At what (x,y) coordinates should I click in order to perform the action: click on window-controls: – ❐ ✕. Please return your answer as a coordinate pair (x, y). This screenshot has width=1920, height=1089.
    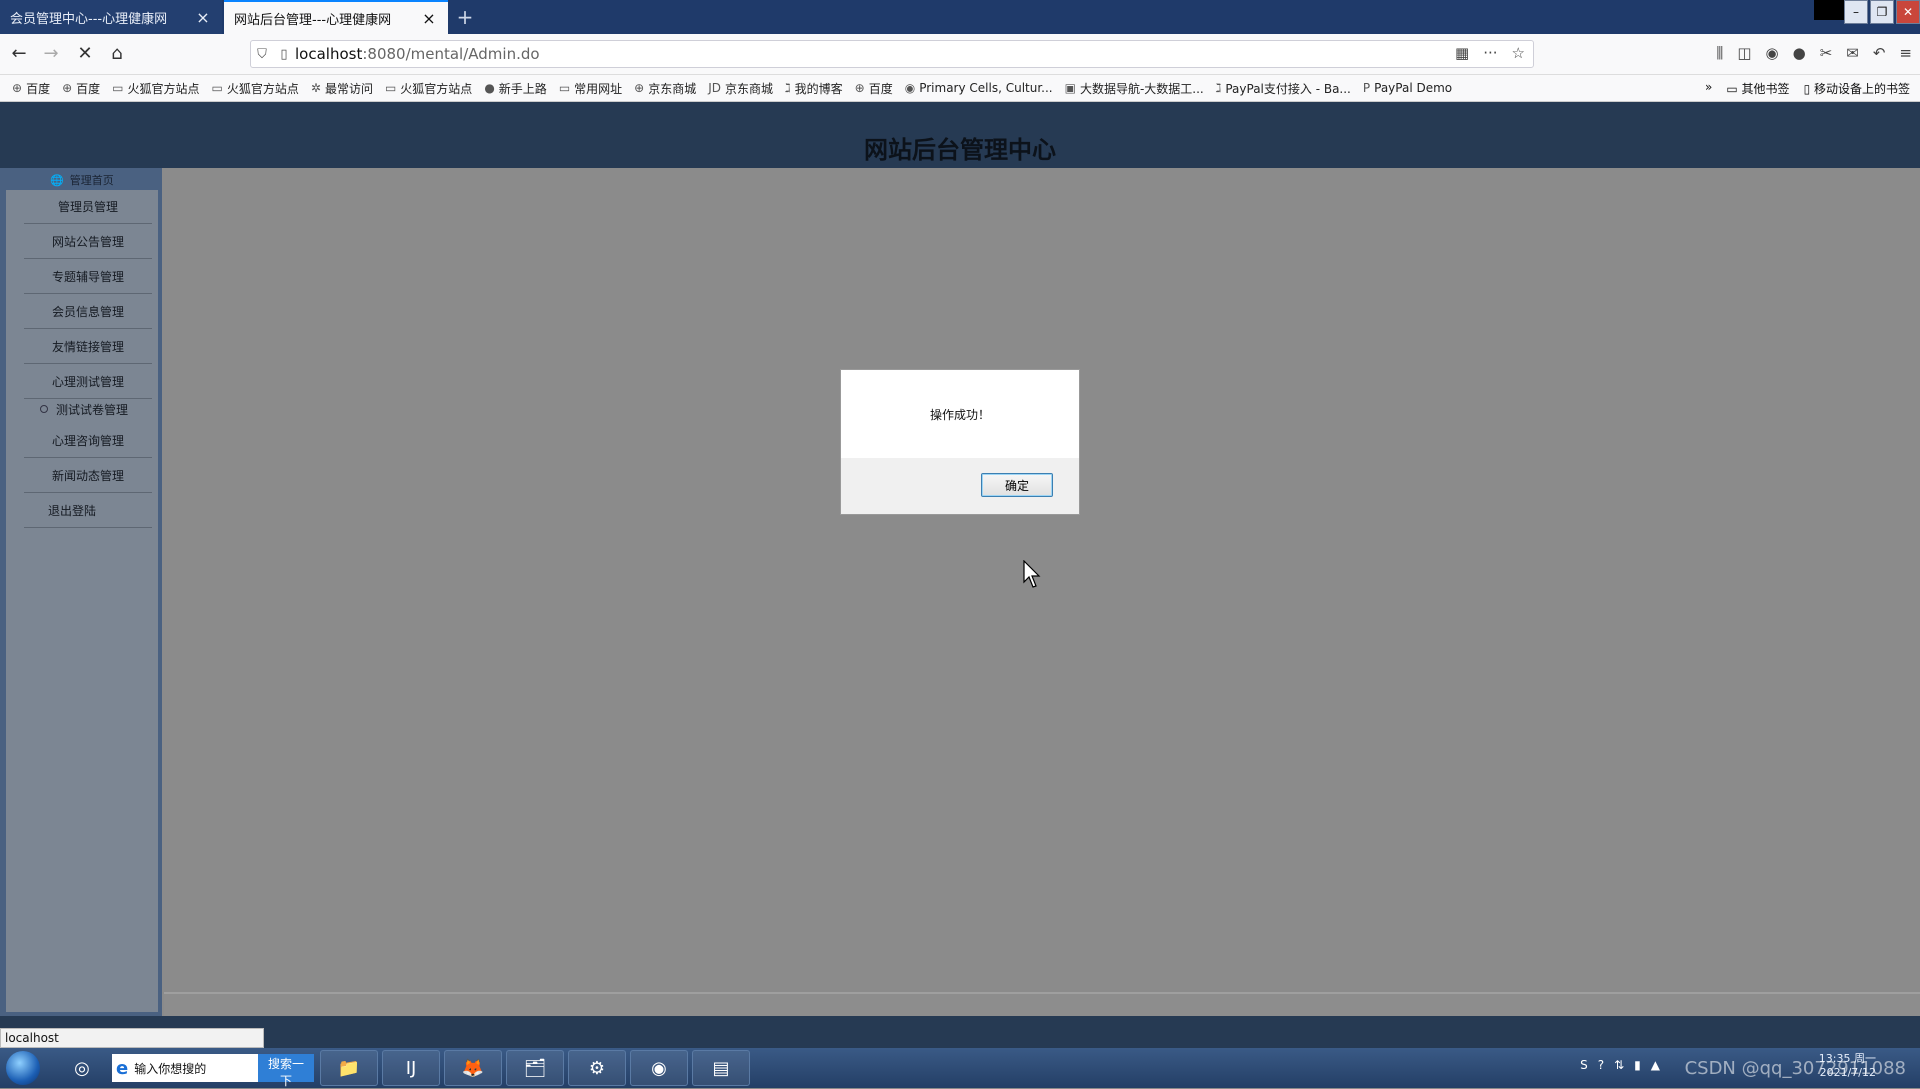
    Looking at the image, I should click on (1881, 13).